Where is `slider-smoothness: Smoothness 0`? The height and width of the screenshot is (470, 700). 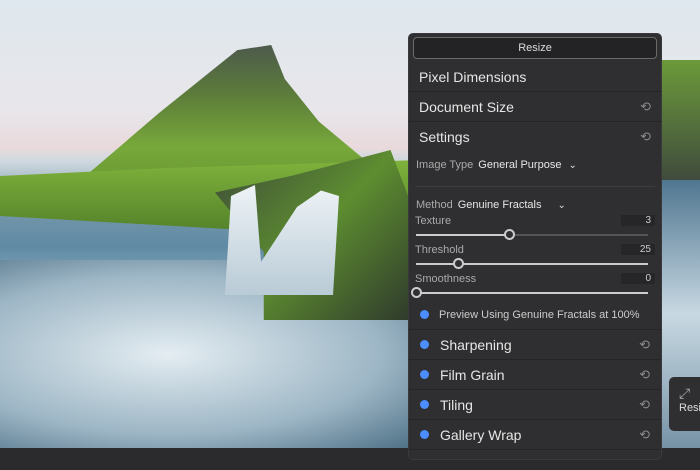
slider-smoothness: Smoothness 0 is located at coordinates (535, 285).